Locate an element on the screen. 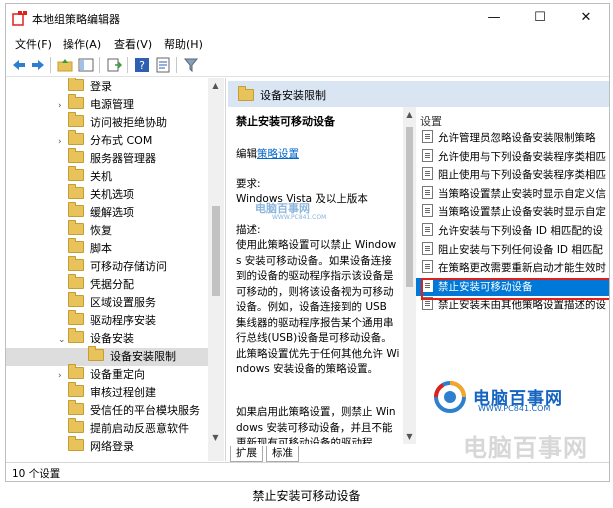 The width and height of the screenshot is (613, 508). requirements-label: 要求: is located at coordinates (248, 184).